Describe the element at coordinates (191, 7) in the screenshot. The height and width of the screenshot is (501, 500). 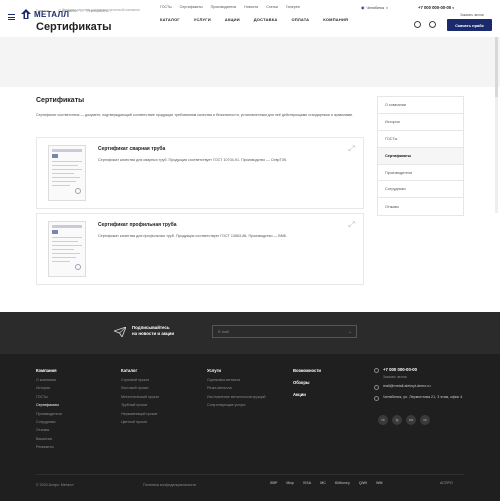
I see `top-link: Сертификаты` at that location.